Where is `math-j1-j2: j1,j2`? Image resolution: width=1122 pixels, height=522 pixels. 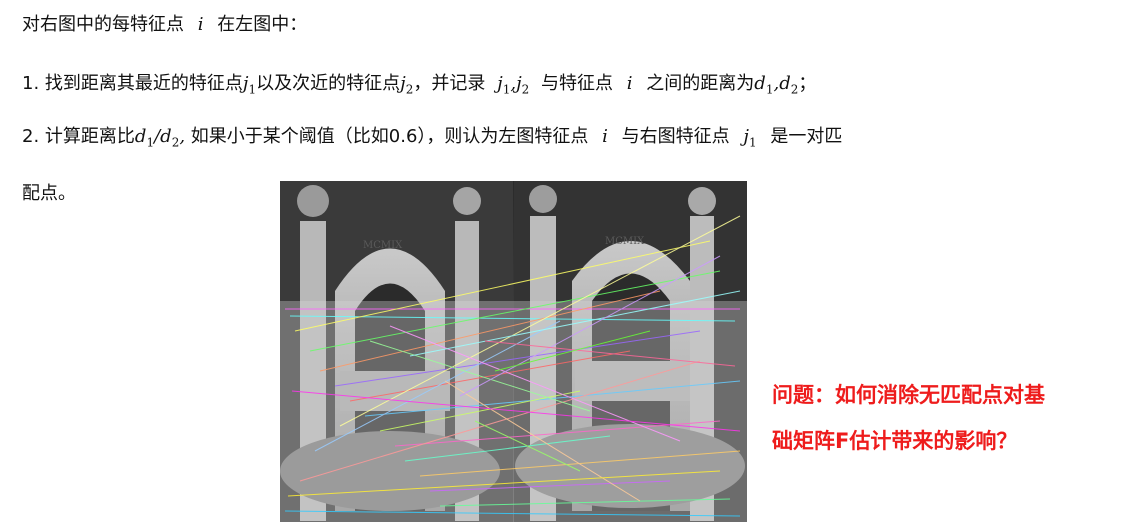 math-j1-j2: j1,j2 is located at coordinates (513, 85).